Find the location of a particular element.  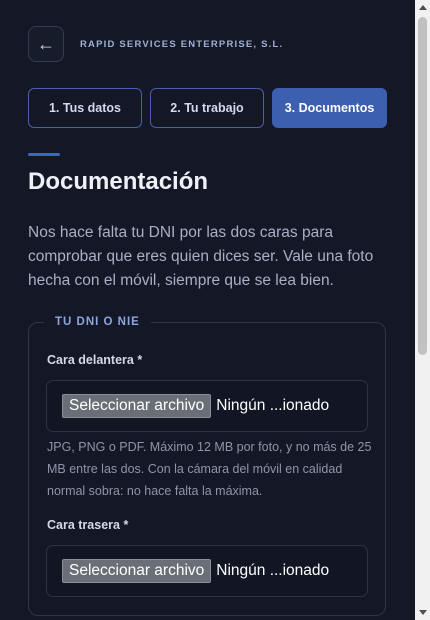

scroll-up-arrow-icon is located at coordinates (422, 7).